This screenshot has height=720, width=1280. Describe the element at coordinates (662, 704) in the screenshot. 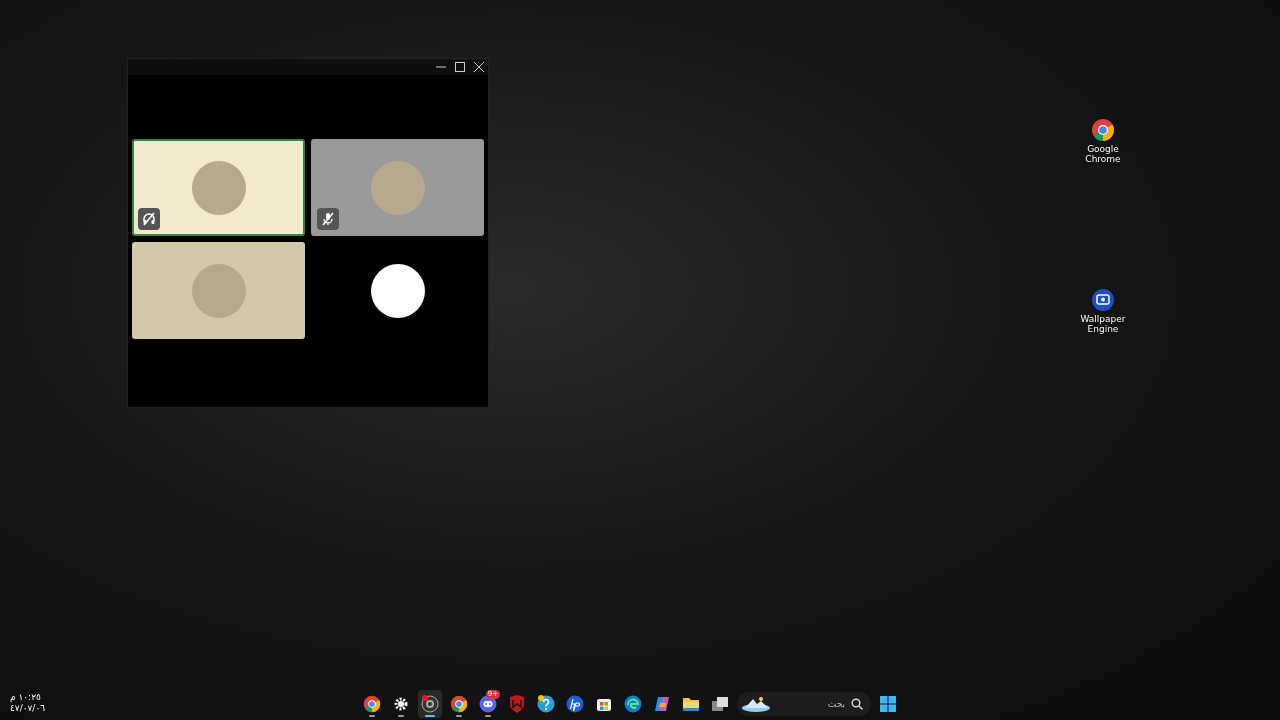

I see `copilot-swirl-icon` at that location.